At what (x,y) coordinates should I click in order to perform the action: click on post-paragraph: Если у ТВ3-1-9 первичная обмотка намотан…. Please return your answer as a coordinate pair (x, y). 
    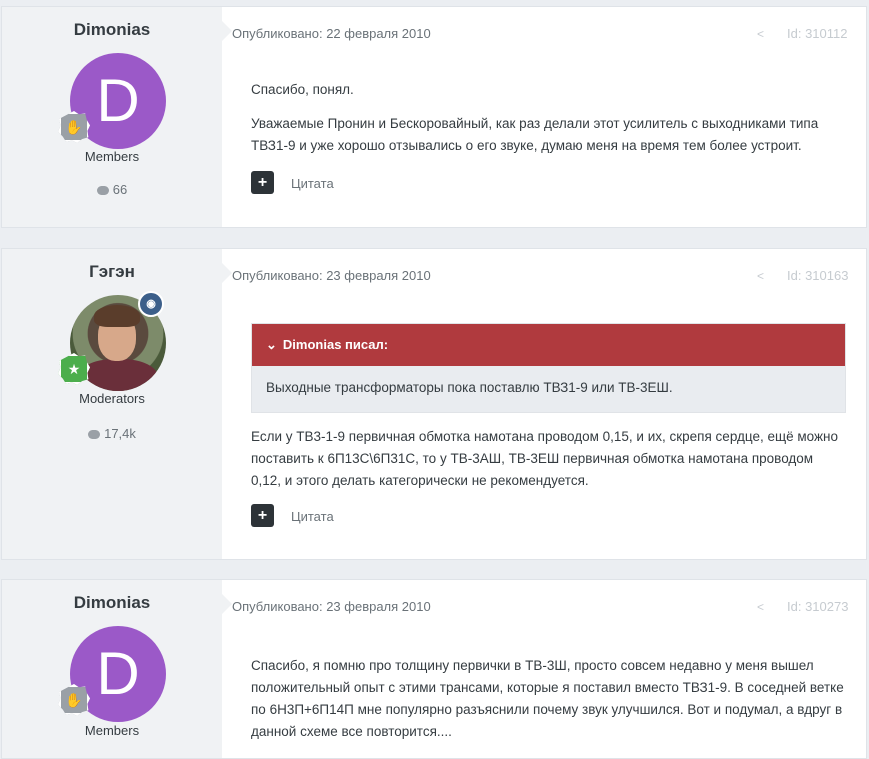
    Looking at the image, I should click on (544, 458).